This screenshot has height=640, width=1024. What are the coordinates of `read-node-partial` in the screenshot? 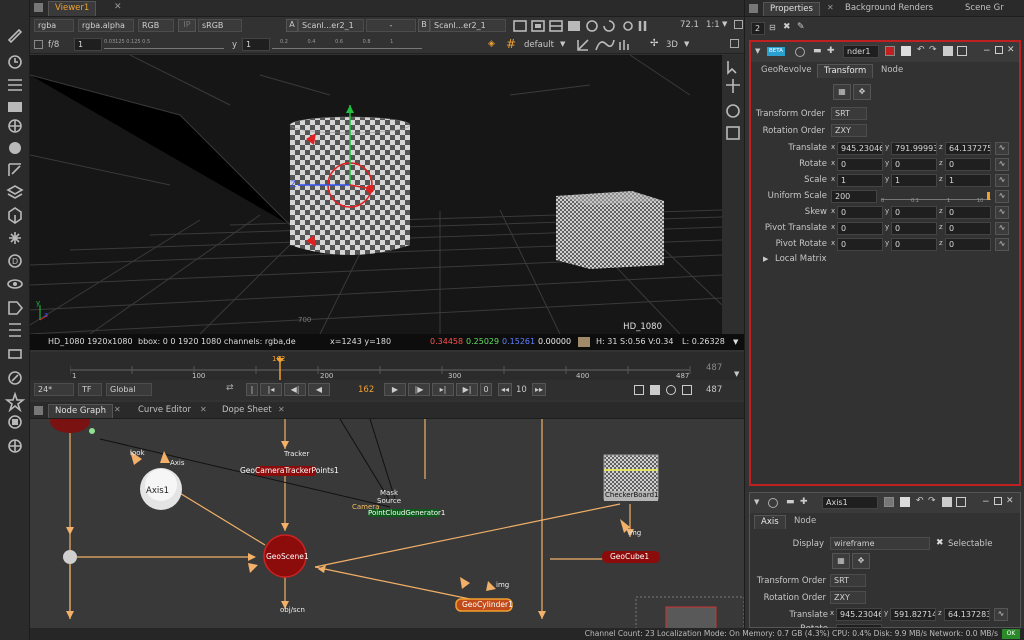 It's located at (72, 426).